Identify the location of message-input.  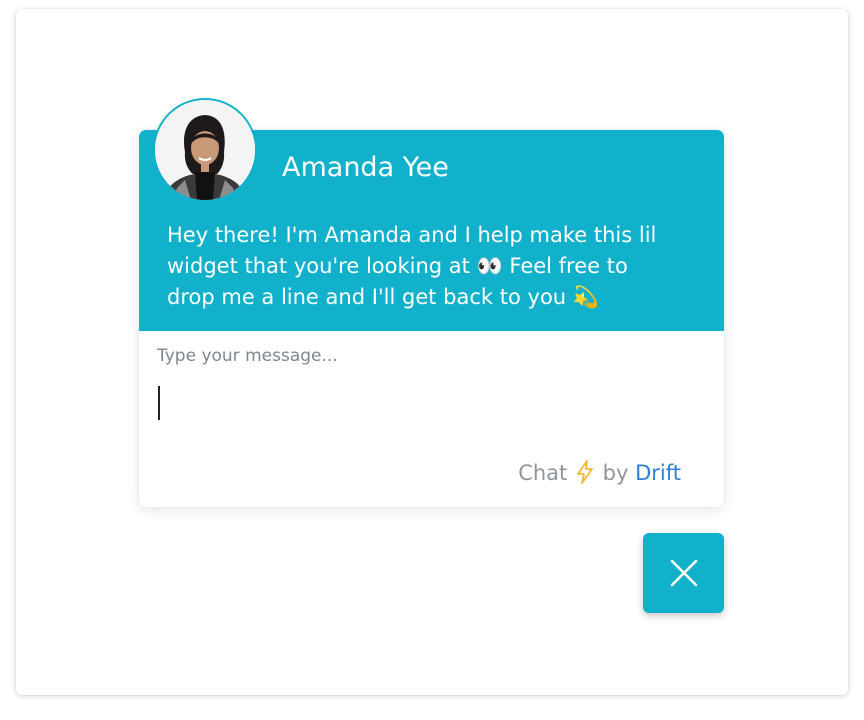
(427, 393).